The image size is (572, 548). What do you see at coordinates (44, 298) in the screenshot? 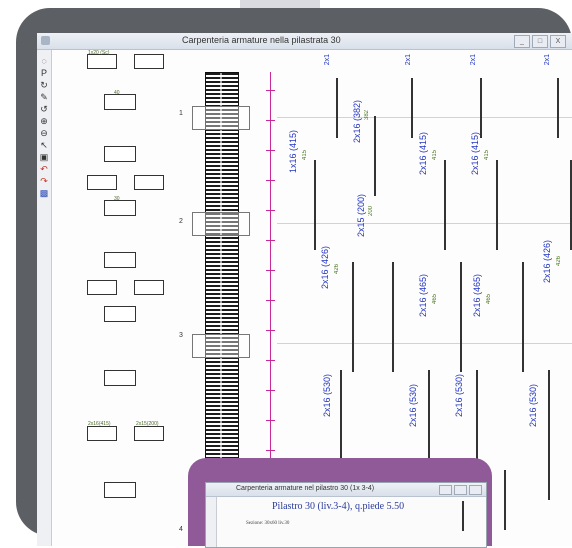
I see `vertical-toolbar: ◌ P ↻ ✎ ↺ ⊕ ⊖ ↖ ▣ ↶ ↷ ▩` at bounding box center [44, 298].